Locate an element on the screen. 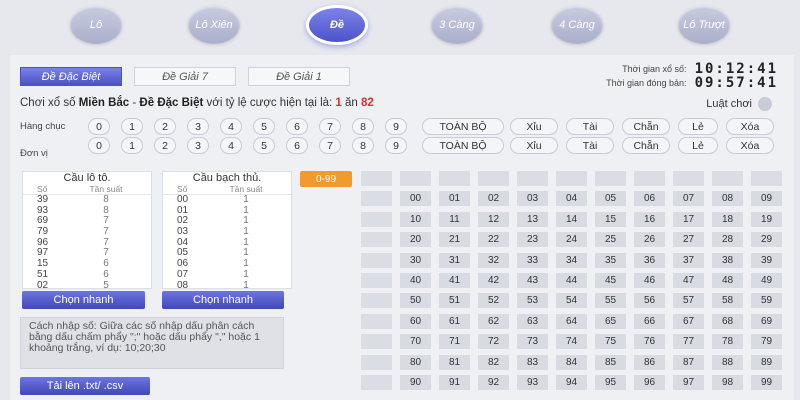 The width and height of the screenshot is (800, 400). number-cell: 45 is located at coordinates (610, 280).